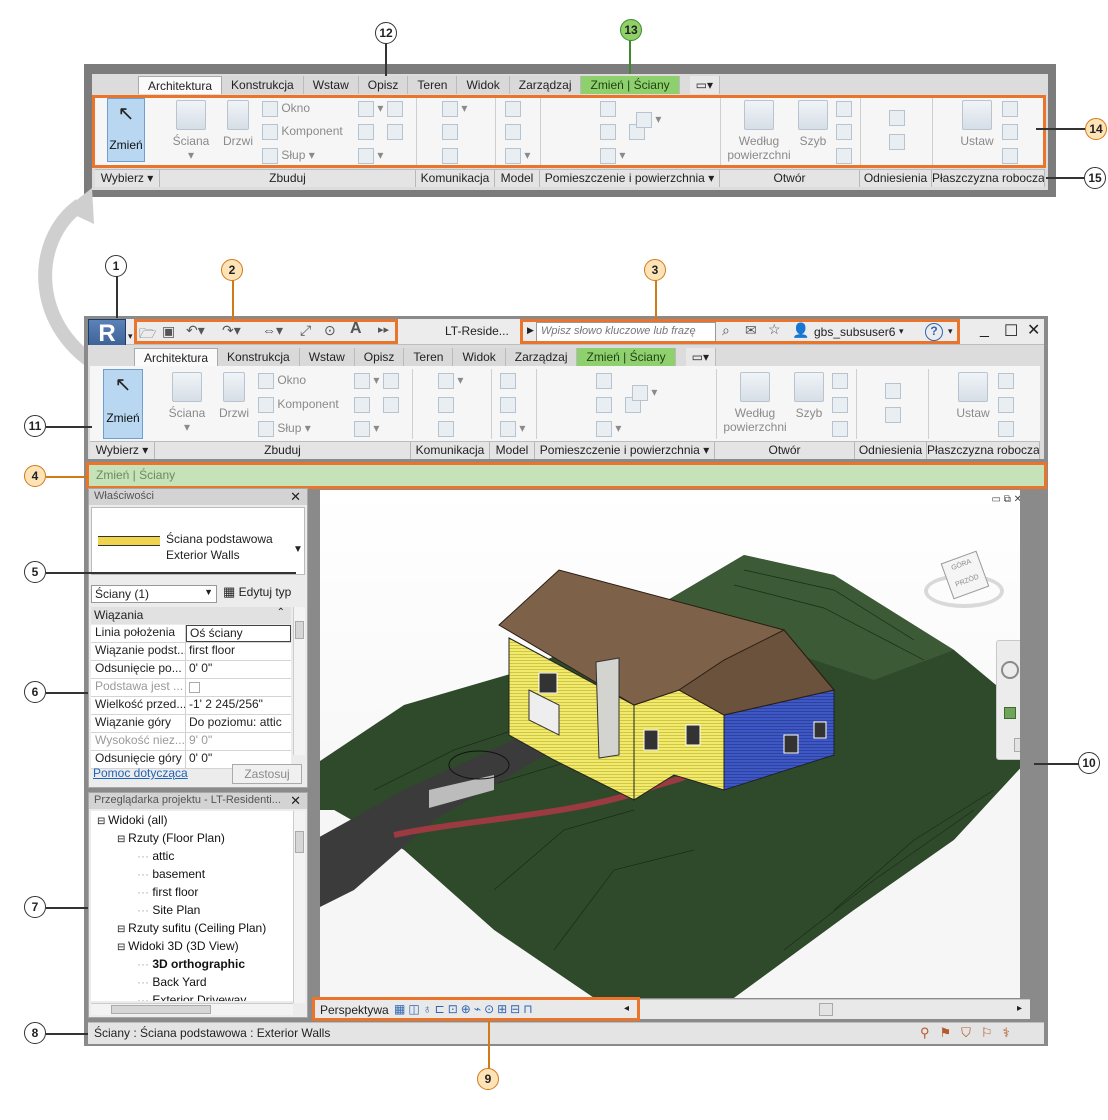  What do you see at coordinates (238, 705) in the screenshot?
I see `property-value: -1' 2 245/256"` at bounding box center [238, 705].